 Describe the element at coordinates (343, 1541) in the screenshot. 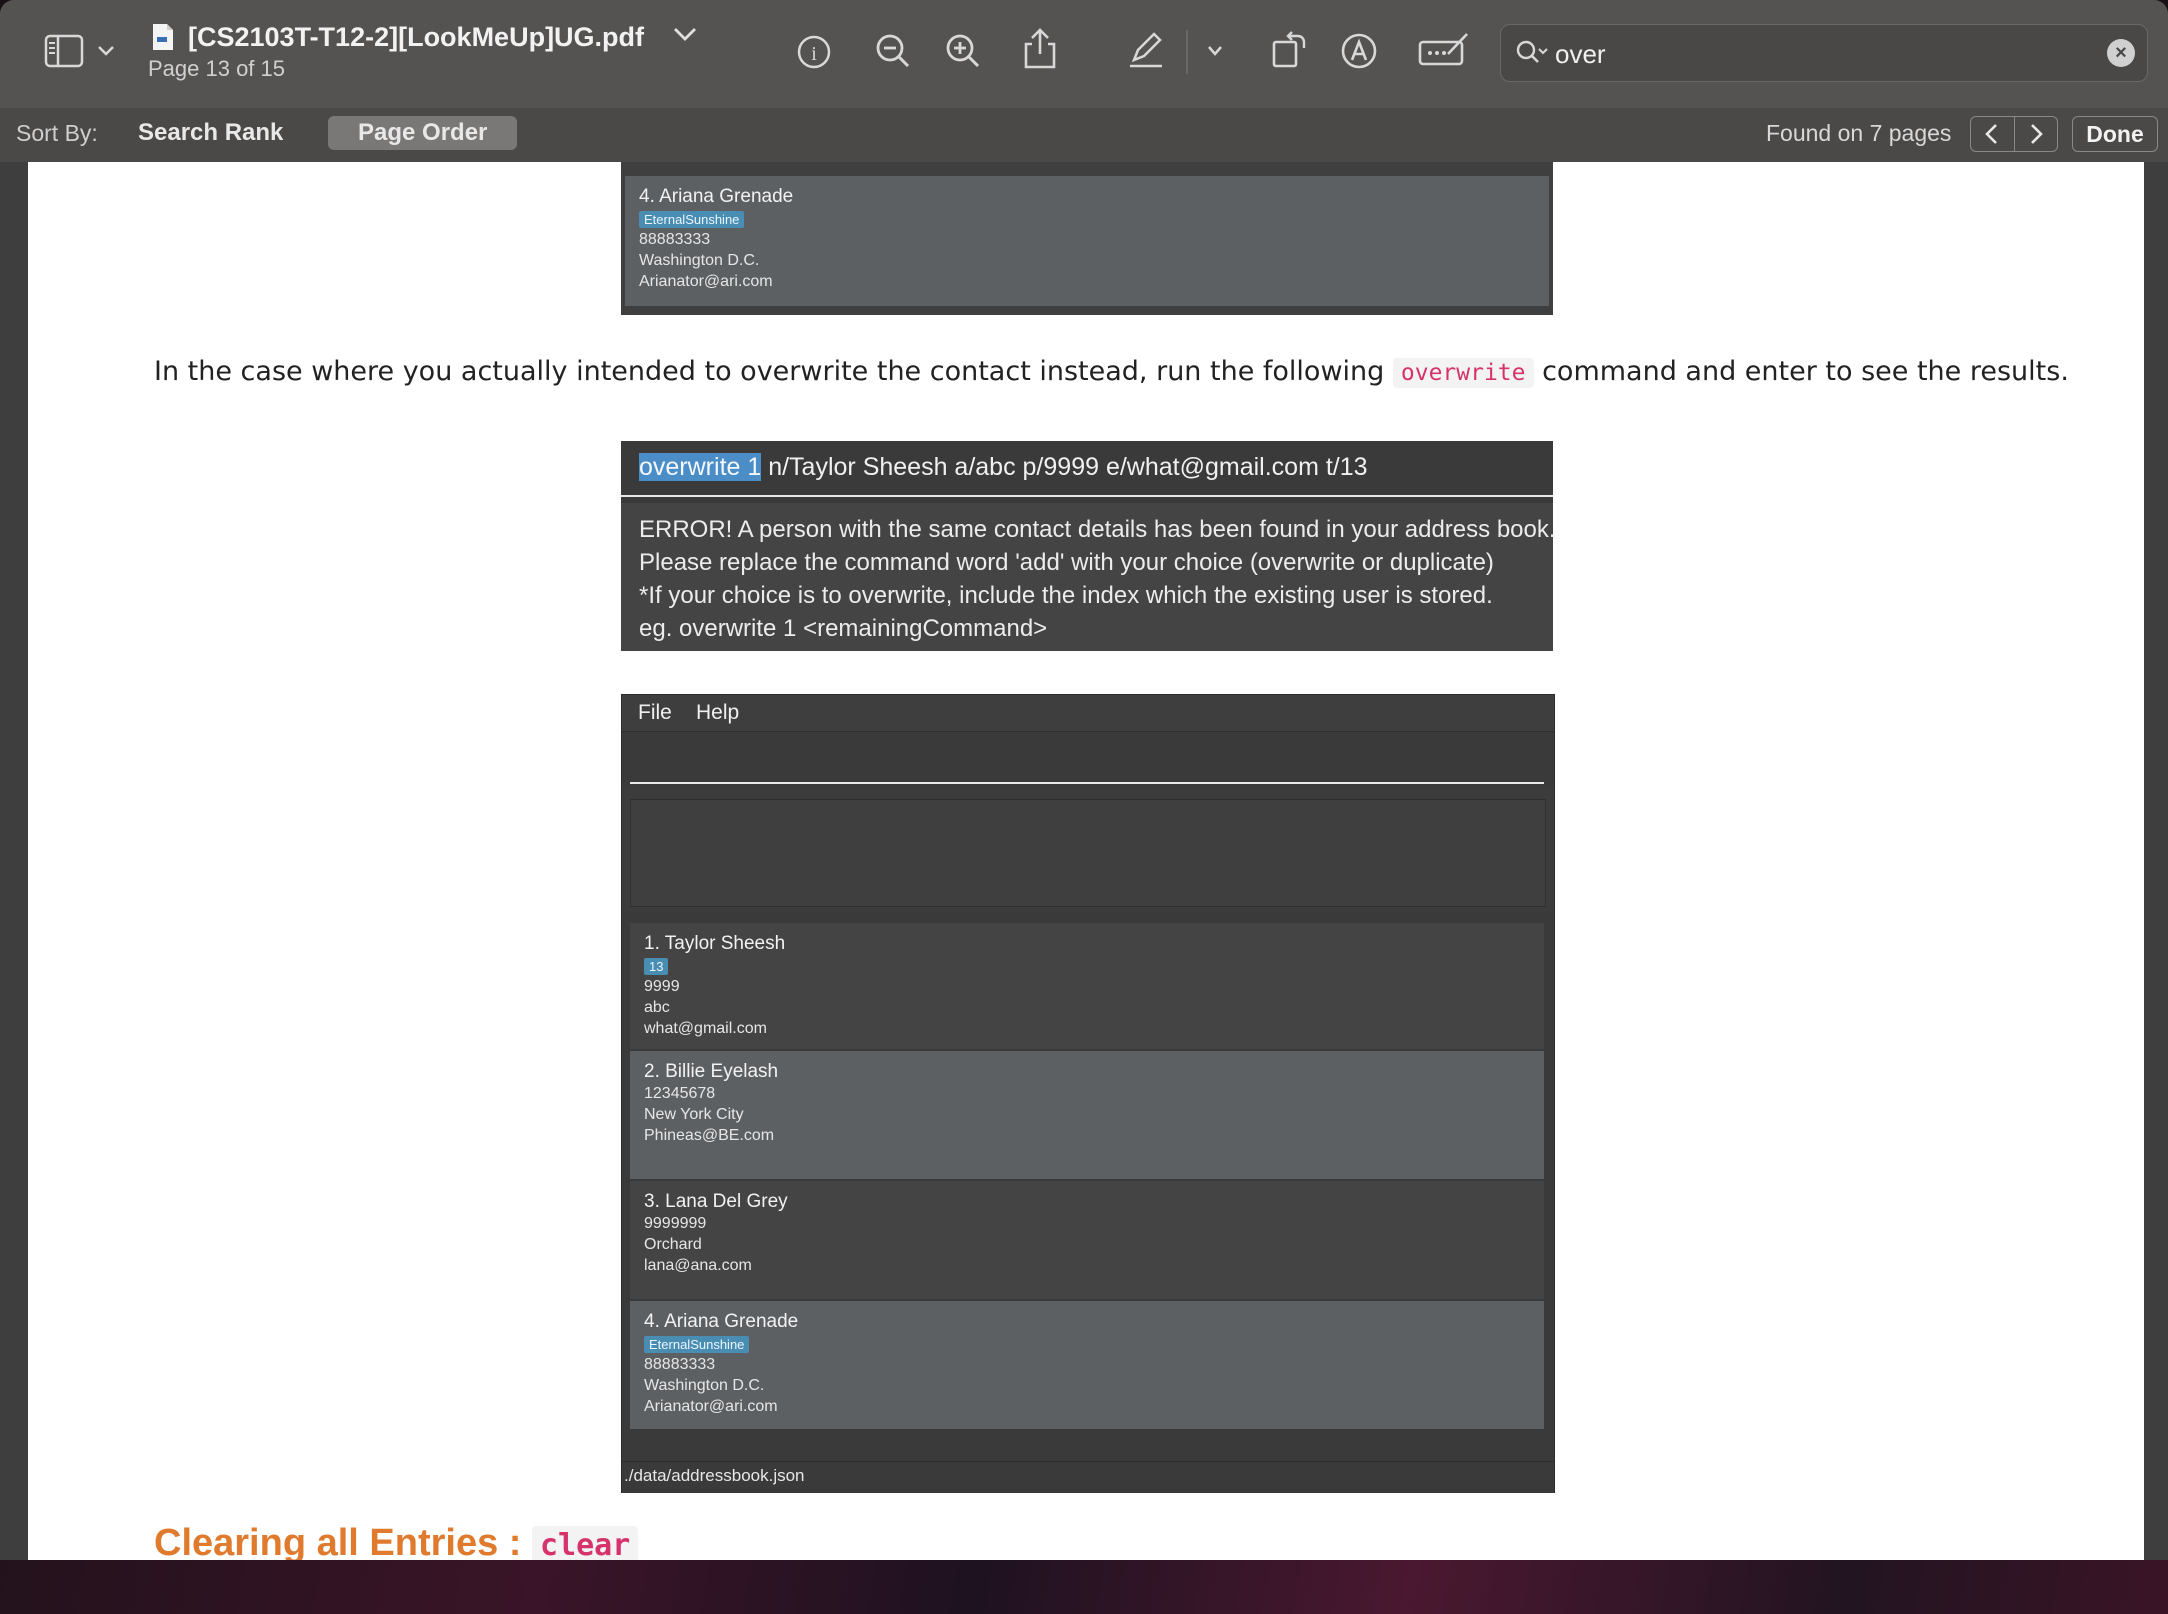

I see `heading-text: Clearing all Entries :` at that location.